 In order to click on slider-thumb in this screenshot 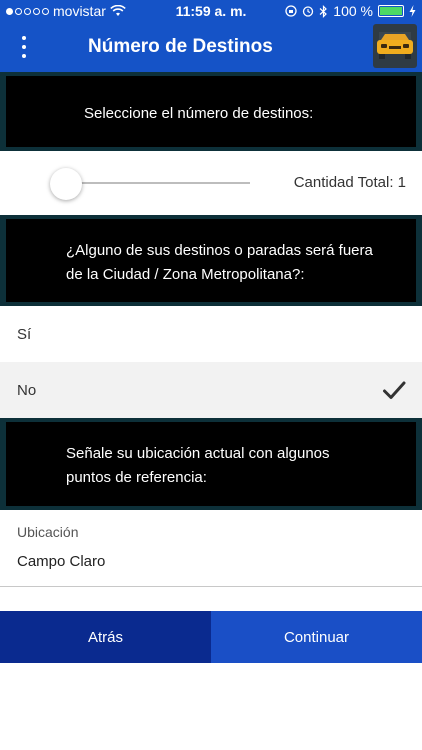, I will do `click(66, 184)`.